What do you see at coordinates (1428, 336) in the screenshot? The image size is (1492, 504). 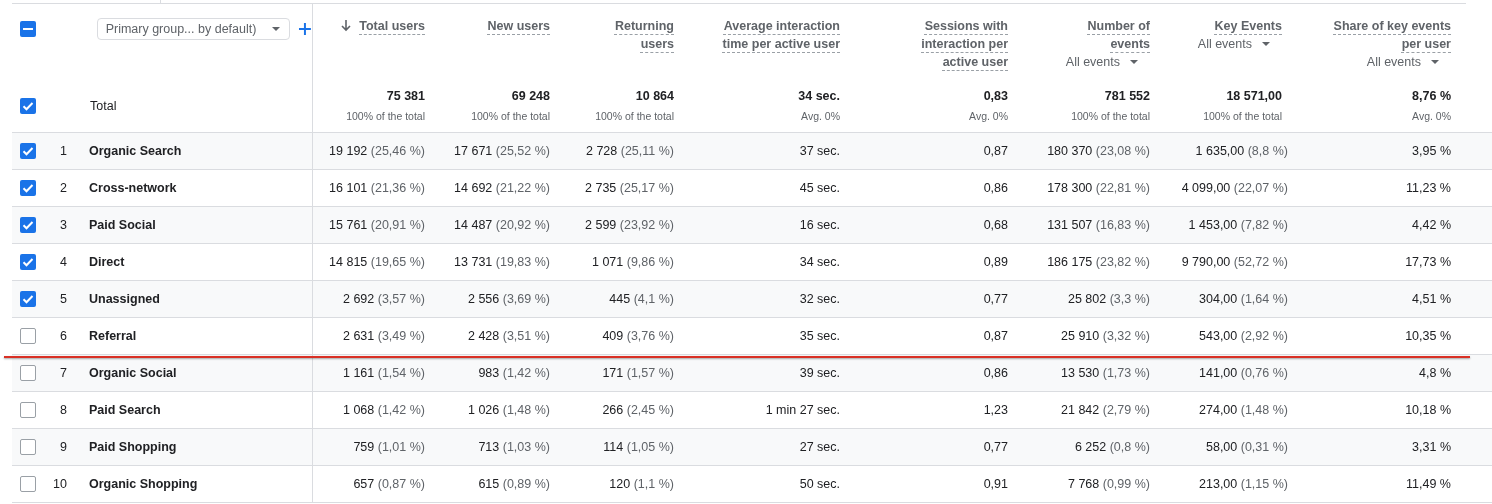 I see `table-cell: 10,35 %` at bounding box center [1428, 336].